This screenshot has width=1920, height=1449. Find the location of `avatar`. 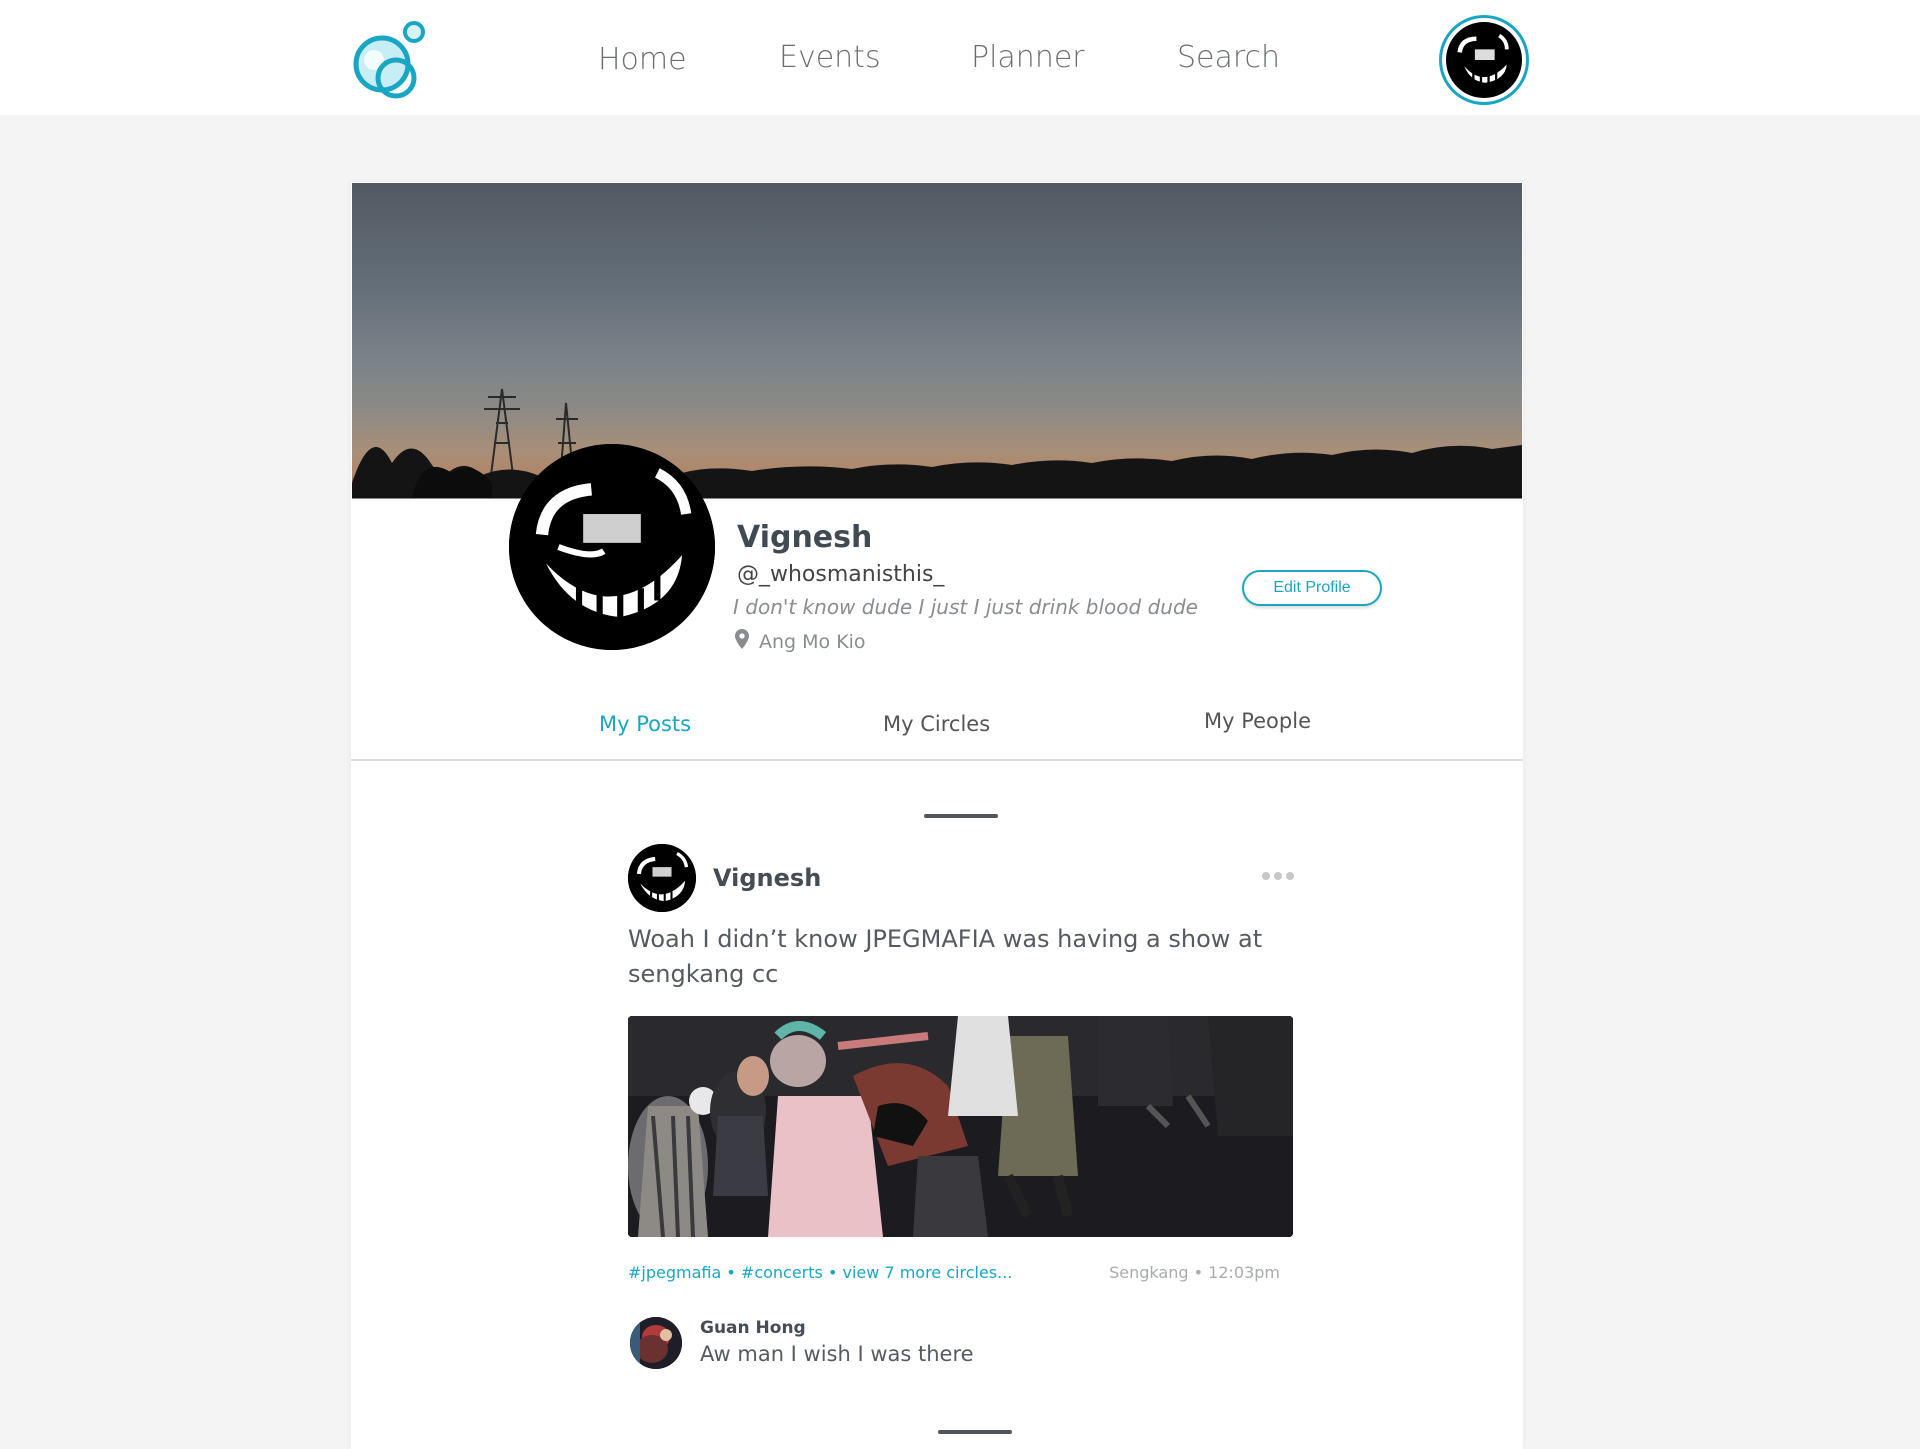

avatar is located at coordinates (1484, 60).